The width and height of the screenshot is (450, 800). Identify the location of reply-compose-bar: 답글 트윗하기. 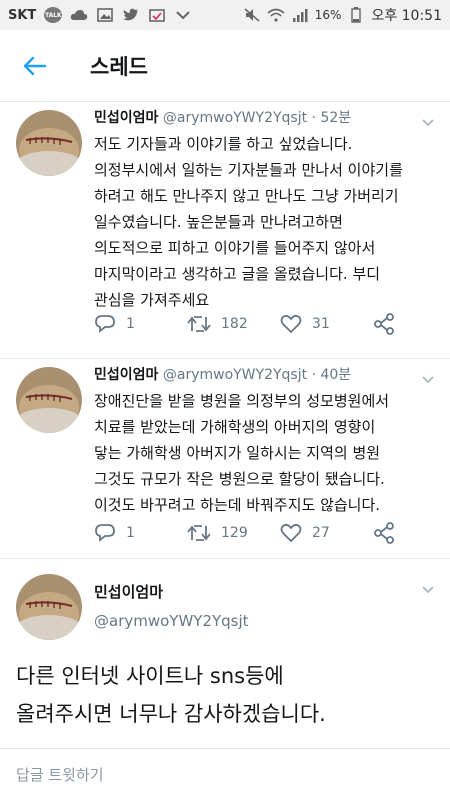
(225, 774).